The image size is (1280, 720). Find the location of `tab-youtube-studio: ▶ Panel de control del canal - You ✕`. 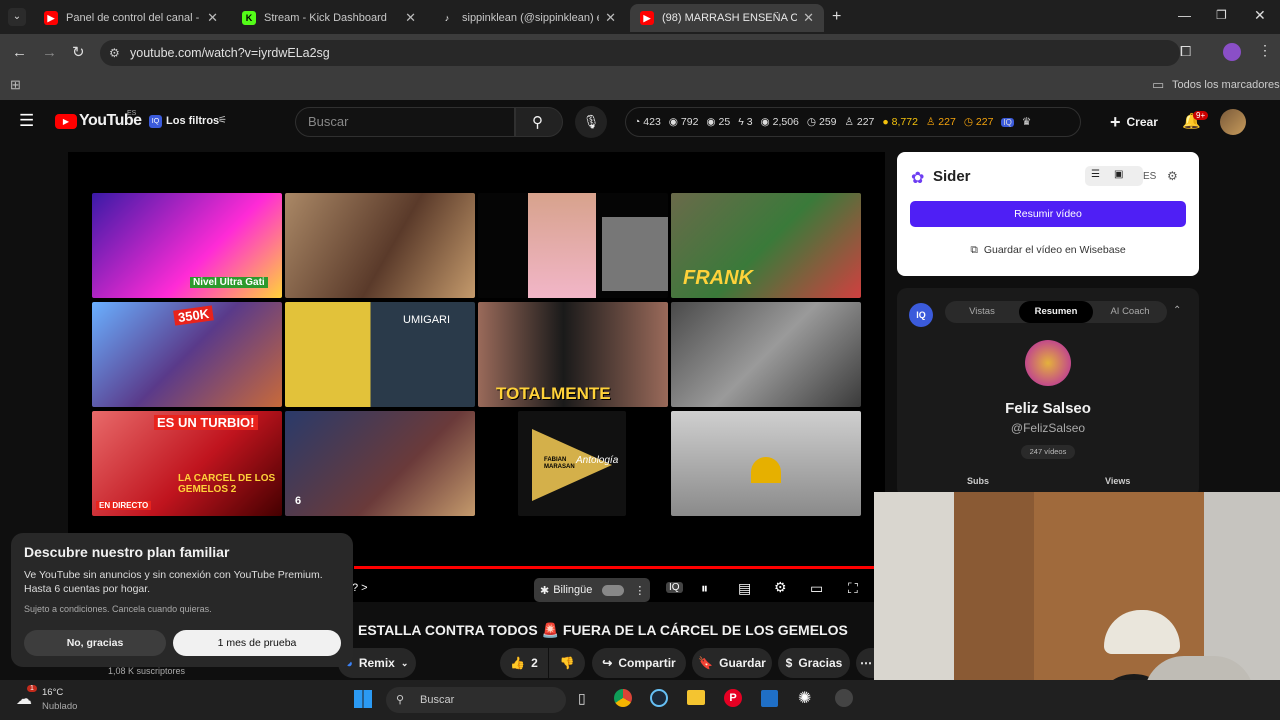

tab-youtube-studio: ▶ Panel de control del canal - You ✕ is located at coordinates (131, 18).